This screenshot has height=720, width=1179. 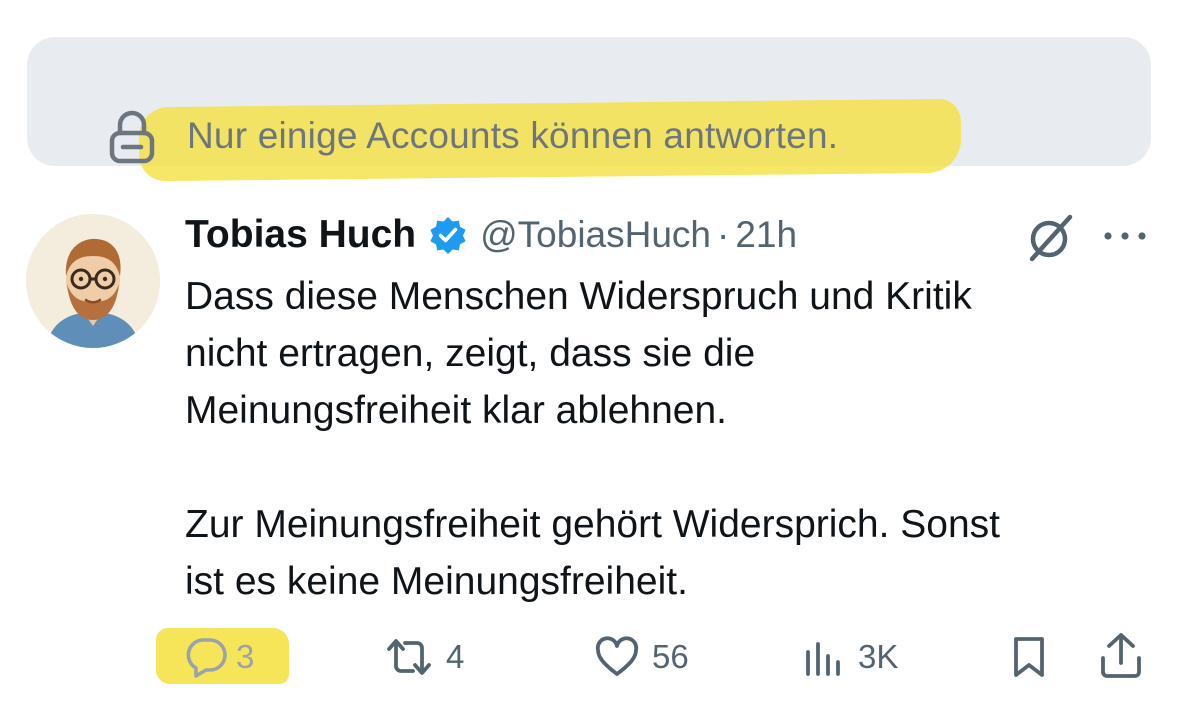 I want to click on bookmark-icon, so click(x=1029, y=657).